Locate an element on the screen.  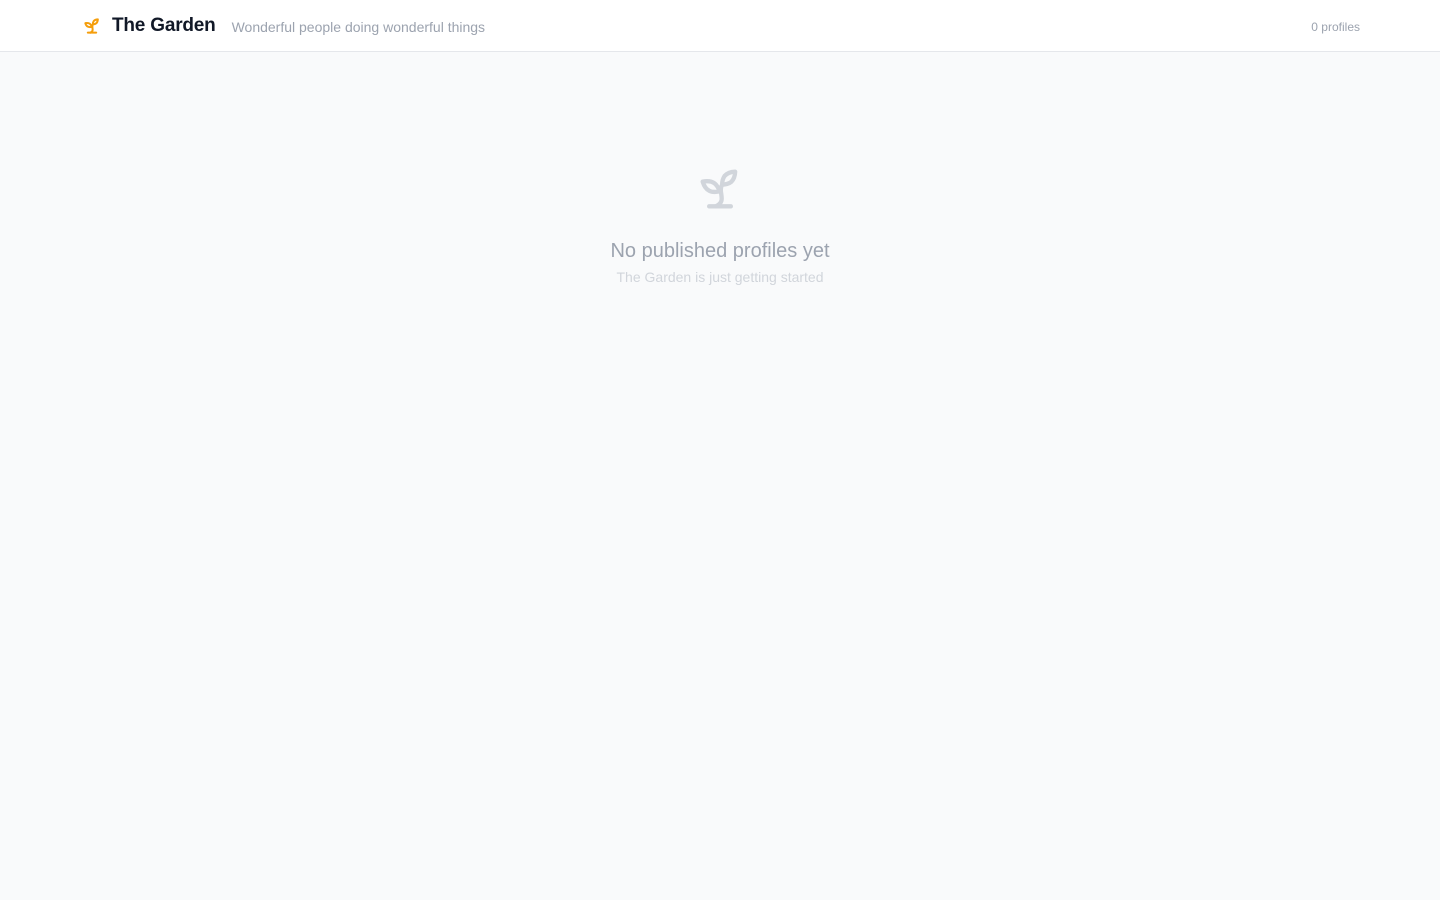
site-title: The Garden is located at coordinates (164, 25).